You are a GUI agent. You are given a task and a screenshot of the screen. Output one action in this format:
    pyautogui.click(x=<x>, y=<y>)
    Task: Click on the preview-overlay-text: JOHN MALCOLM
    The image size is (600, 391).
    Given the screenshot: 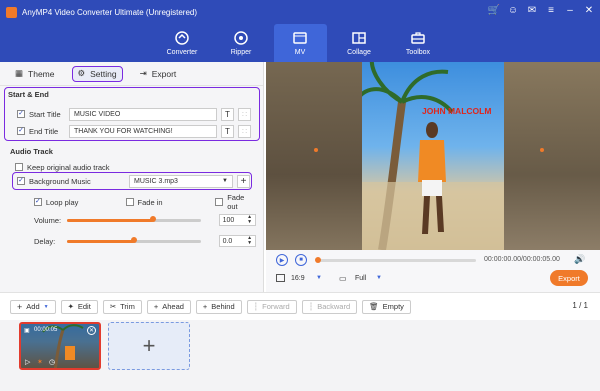 What is the action you would take?
    pyautogui.click(x=457, y=111)
    